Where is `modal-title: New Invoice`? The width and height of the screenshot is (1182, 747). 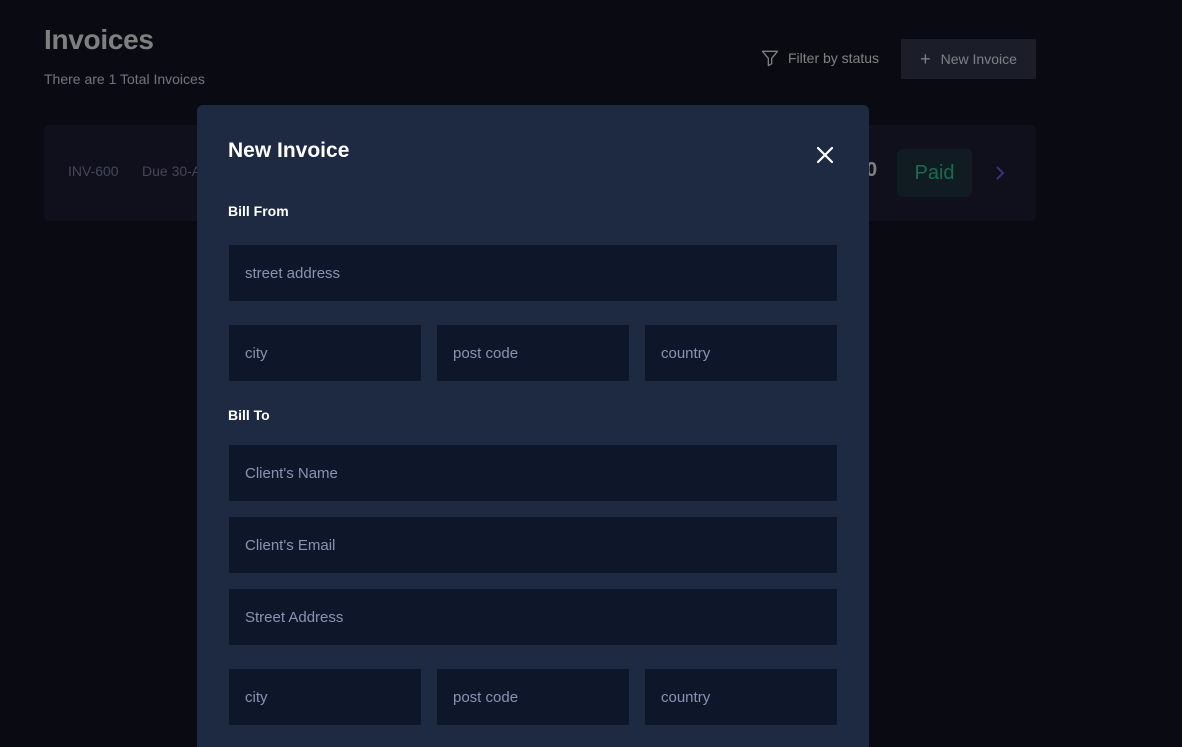
modal-title: New Invoice is located at coordinates (289, 150).